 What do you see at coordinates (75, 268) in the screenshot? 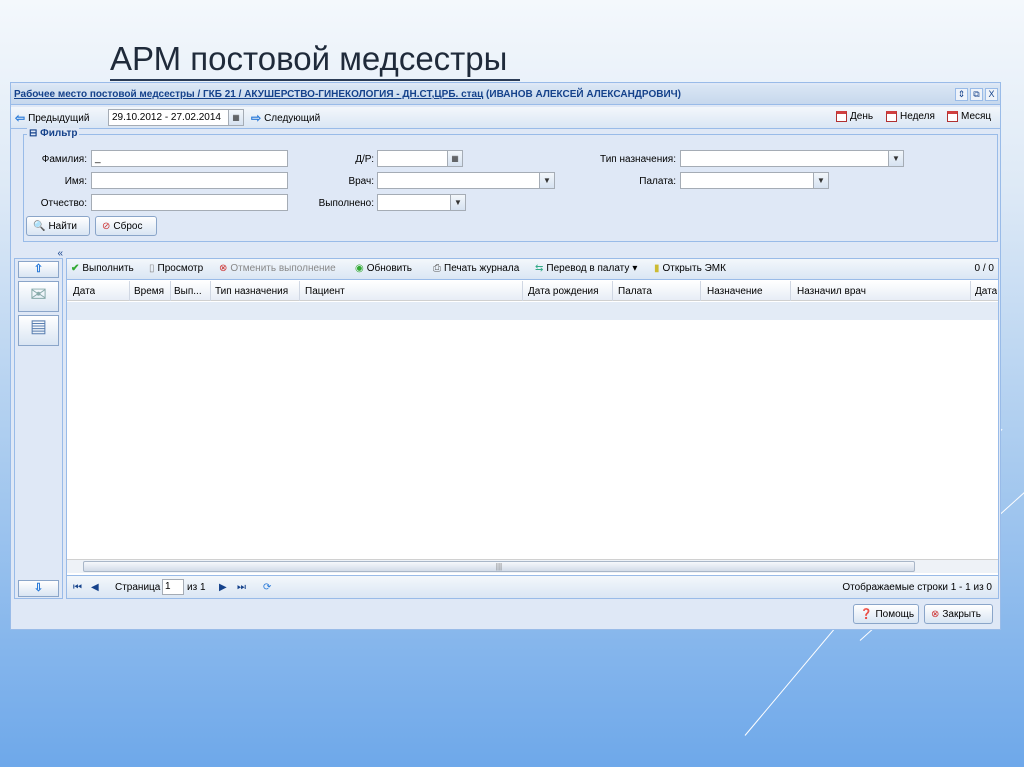
I see `check-icon: ✔` at bounding box center [75, 268].